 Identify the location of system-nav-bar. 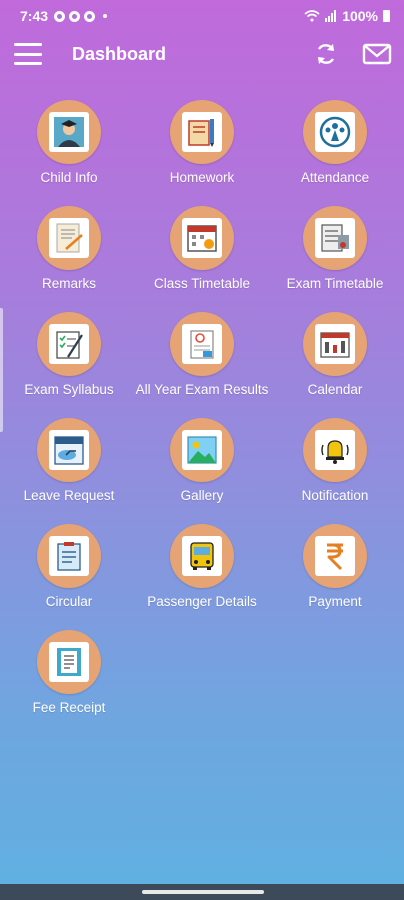
(202, 892).